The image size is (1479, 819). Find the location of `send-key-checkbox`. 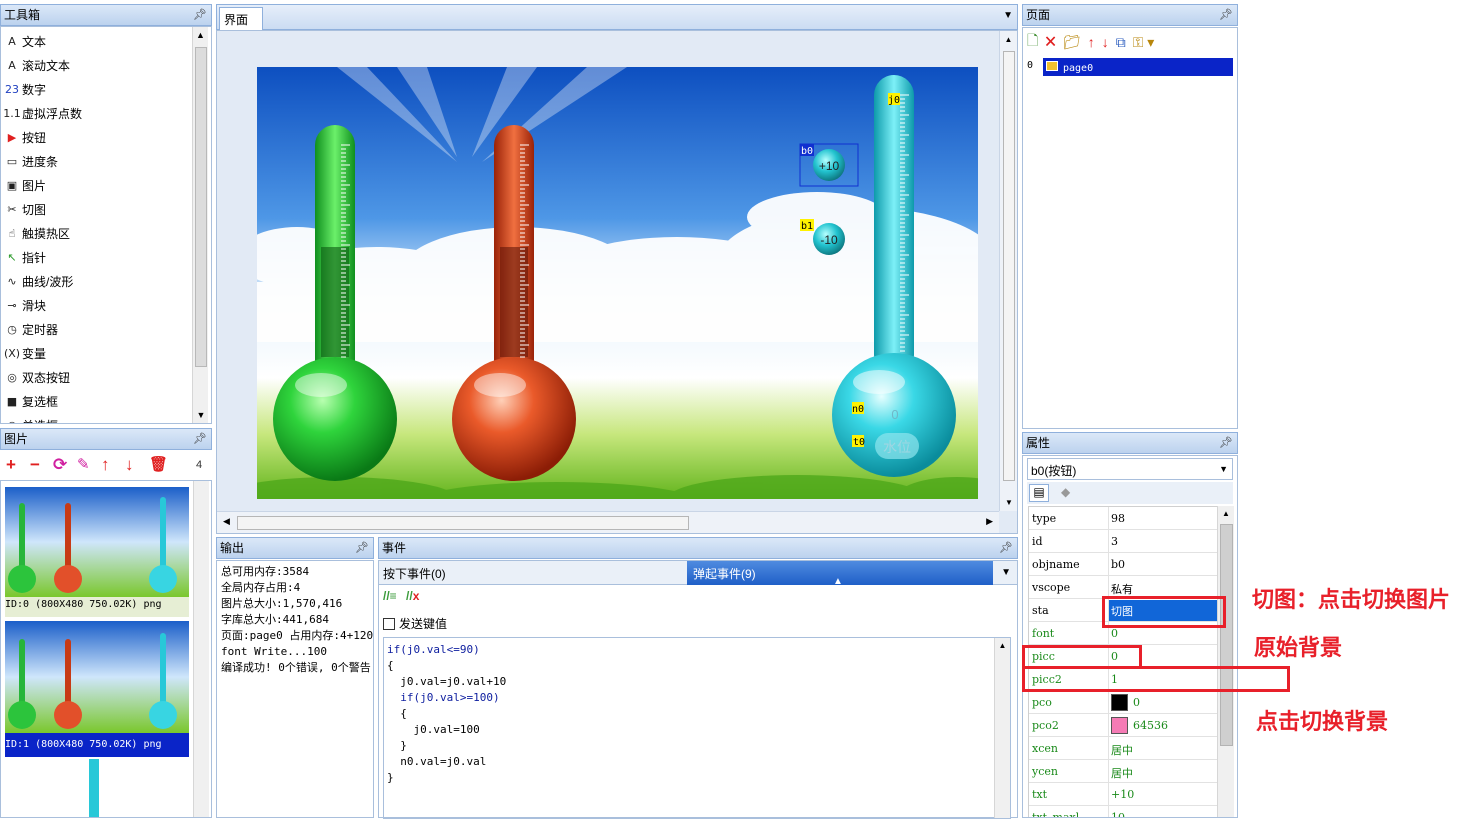

send-key-checkbox is located at coordinates (389, 623).